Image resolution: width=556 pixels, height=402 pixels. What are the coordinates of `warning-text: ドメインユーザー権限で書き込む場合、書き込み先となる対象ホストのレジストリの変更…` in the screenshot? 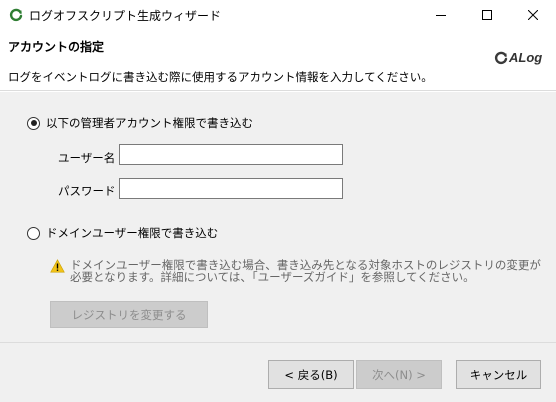 It's located at (305, 271).